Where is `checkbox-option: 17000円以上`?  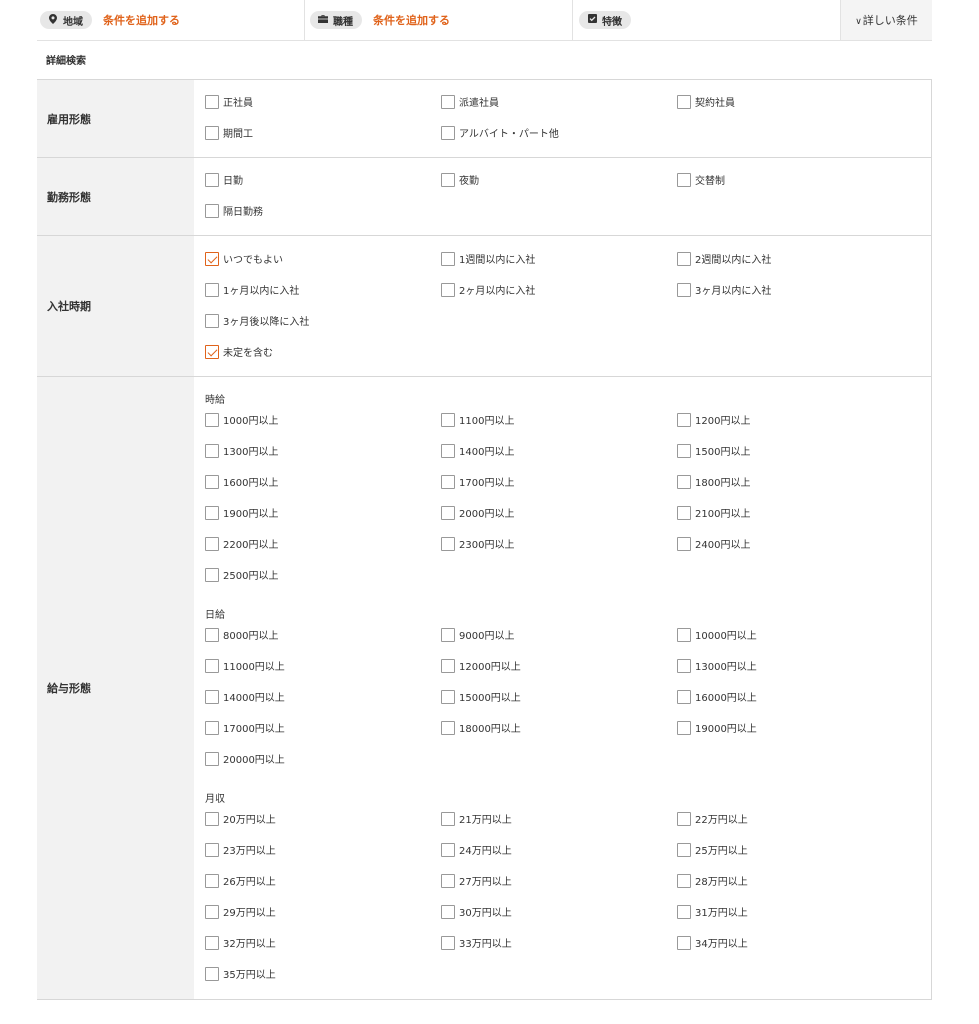 checkbox-option: 17000円以上 is located at coordinates (323, 733).